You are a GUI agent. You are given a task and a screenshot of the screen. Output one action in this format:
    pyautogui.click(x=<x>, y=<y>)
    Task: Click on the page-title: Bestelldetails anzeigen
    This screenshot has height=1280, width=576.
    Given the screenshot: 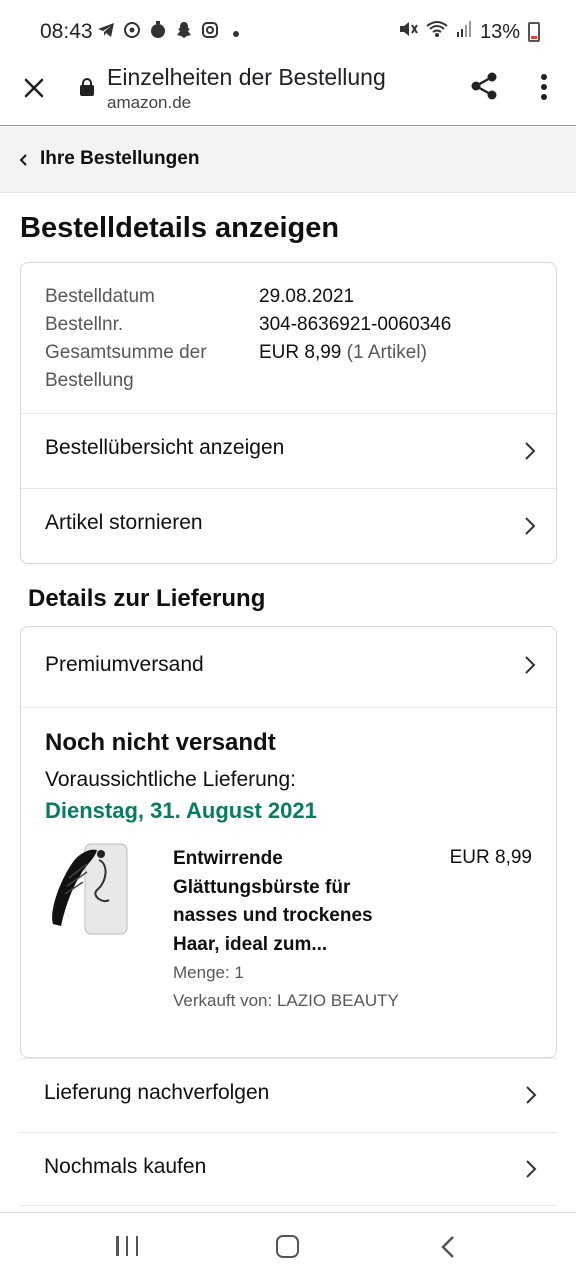 What is the action you would take?
    pyautogui.click(x=180, y=228)
    